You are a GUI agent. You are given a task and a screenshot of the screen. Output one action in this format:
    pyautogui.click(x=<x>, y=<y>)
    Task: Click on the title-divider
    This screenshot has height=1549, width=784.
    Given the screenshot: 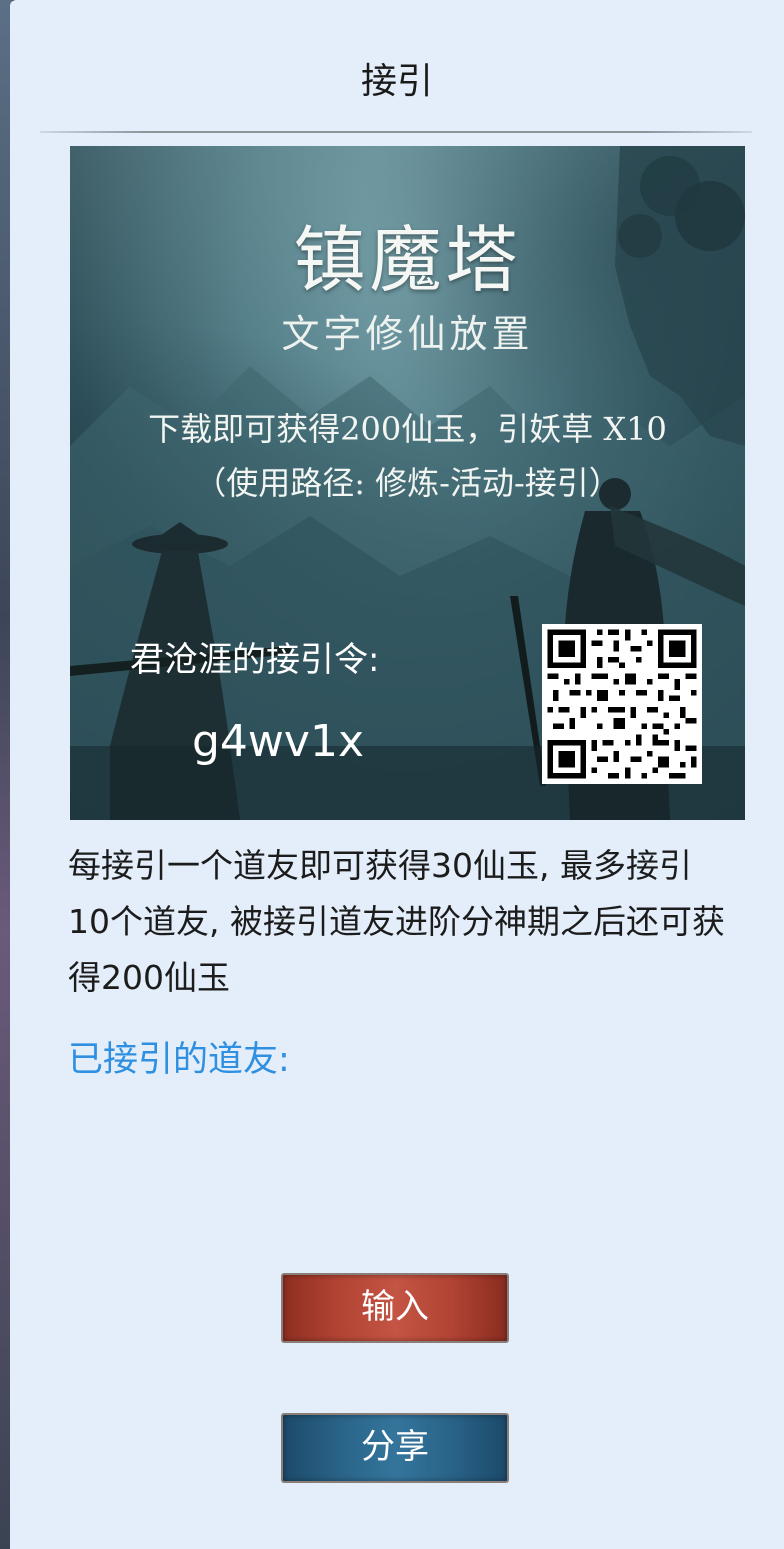 What is the action you would take?
    pyautogui.click(x=396, y=132)
    